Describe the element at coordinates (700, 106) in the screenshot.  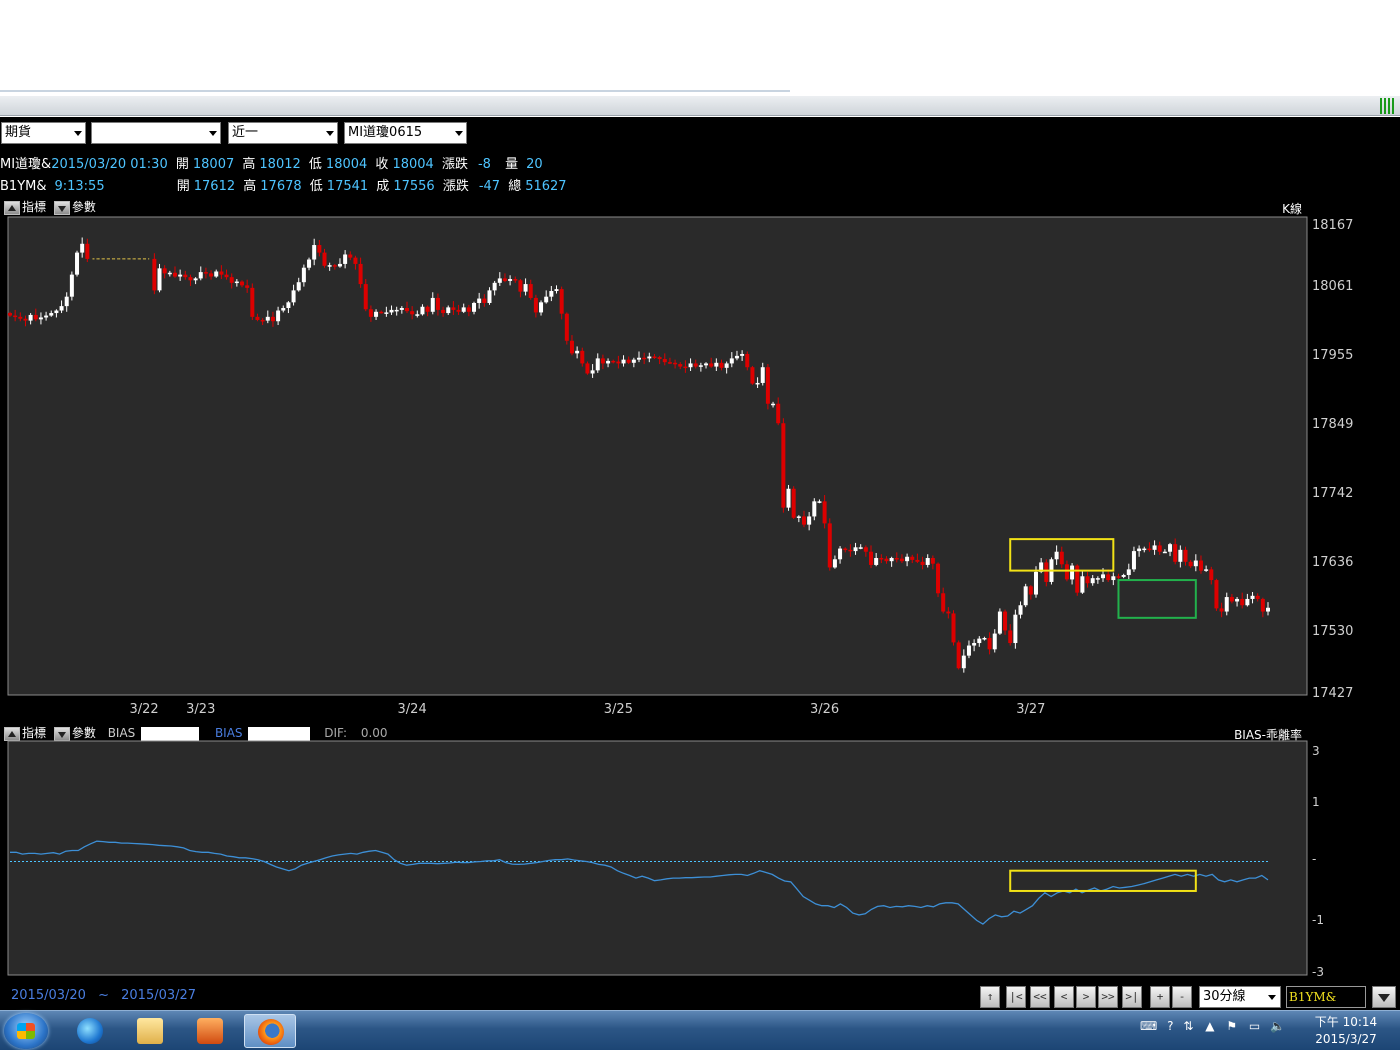
I see `app-gray-bar` at that location.